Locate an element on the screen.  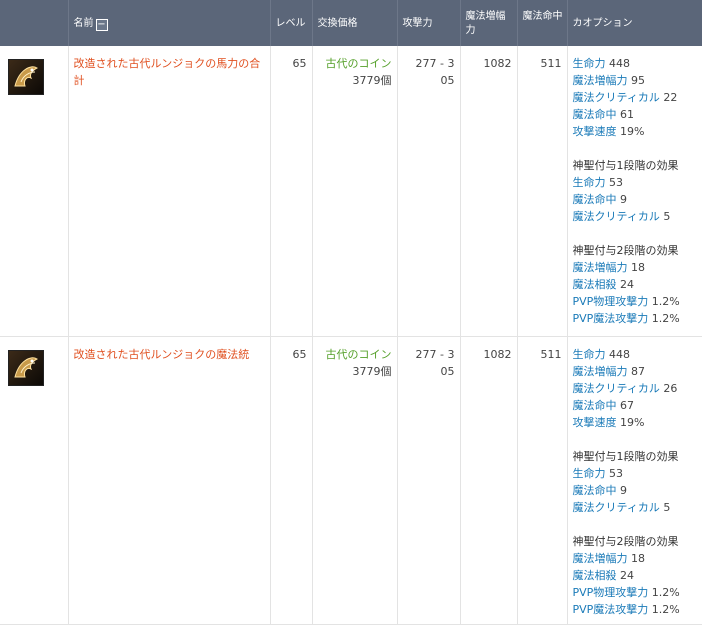
header-name: 名前 − is located at coordinates (168, 23).